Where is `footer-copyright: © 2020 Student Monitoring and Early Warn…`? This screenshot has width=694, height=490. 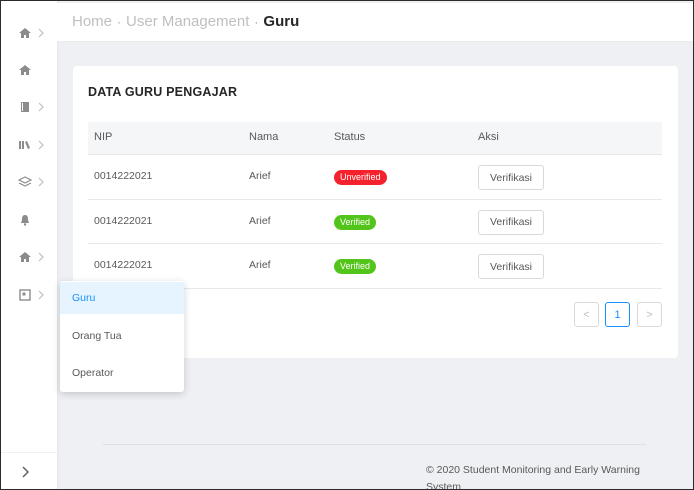 footer-copyright: © 2020 Student Monitoring and Early Warn… is located at coordinates (533, 477).